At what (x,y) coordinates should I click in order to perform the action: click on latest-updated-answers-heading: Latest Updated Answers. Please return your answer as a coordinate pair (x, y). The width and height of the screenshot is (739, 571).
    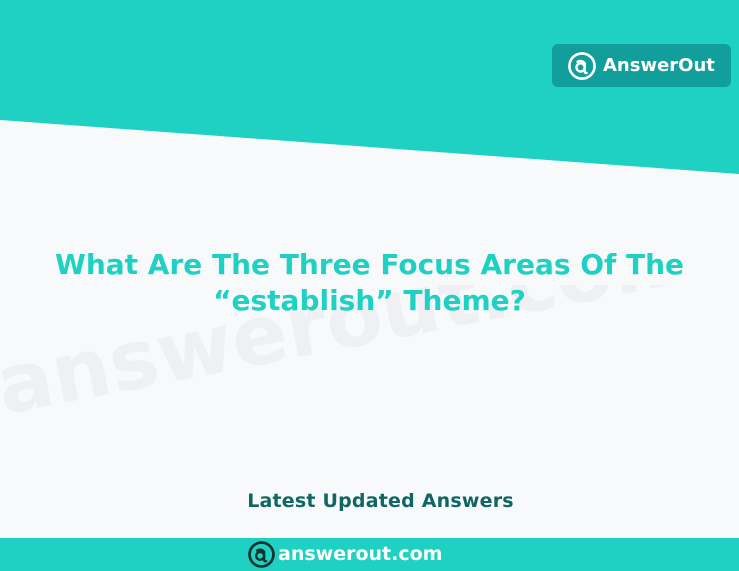
    Looking at the image, I should click on (380, 501).